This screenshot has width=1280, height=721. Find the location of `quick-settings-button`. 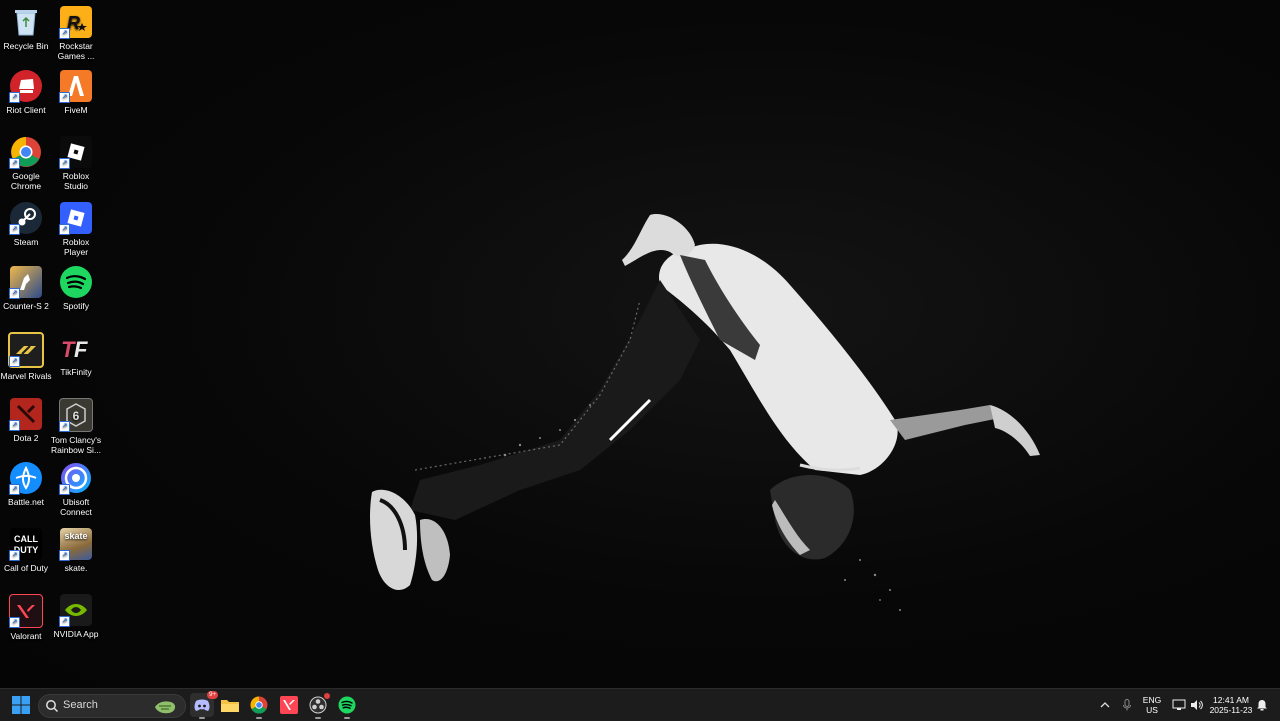

quick-settings-button is located at coordinates (1188, 705).